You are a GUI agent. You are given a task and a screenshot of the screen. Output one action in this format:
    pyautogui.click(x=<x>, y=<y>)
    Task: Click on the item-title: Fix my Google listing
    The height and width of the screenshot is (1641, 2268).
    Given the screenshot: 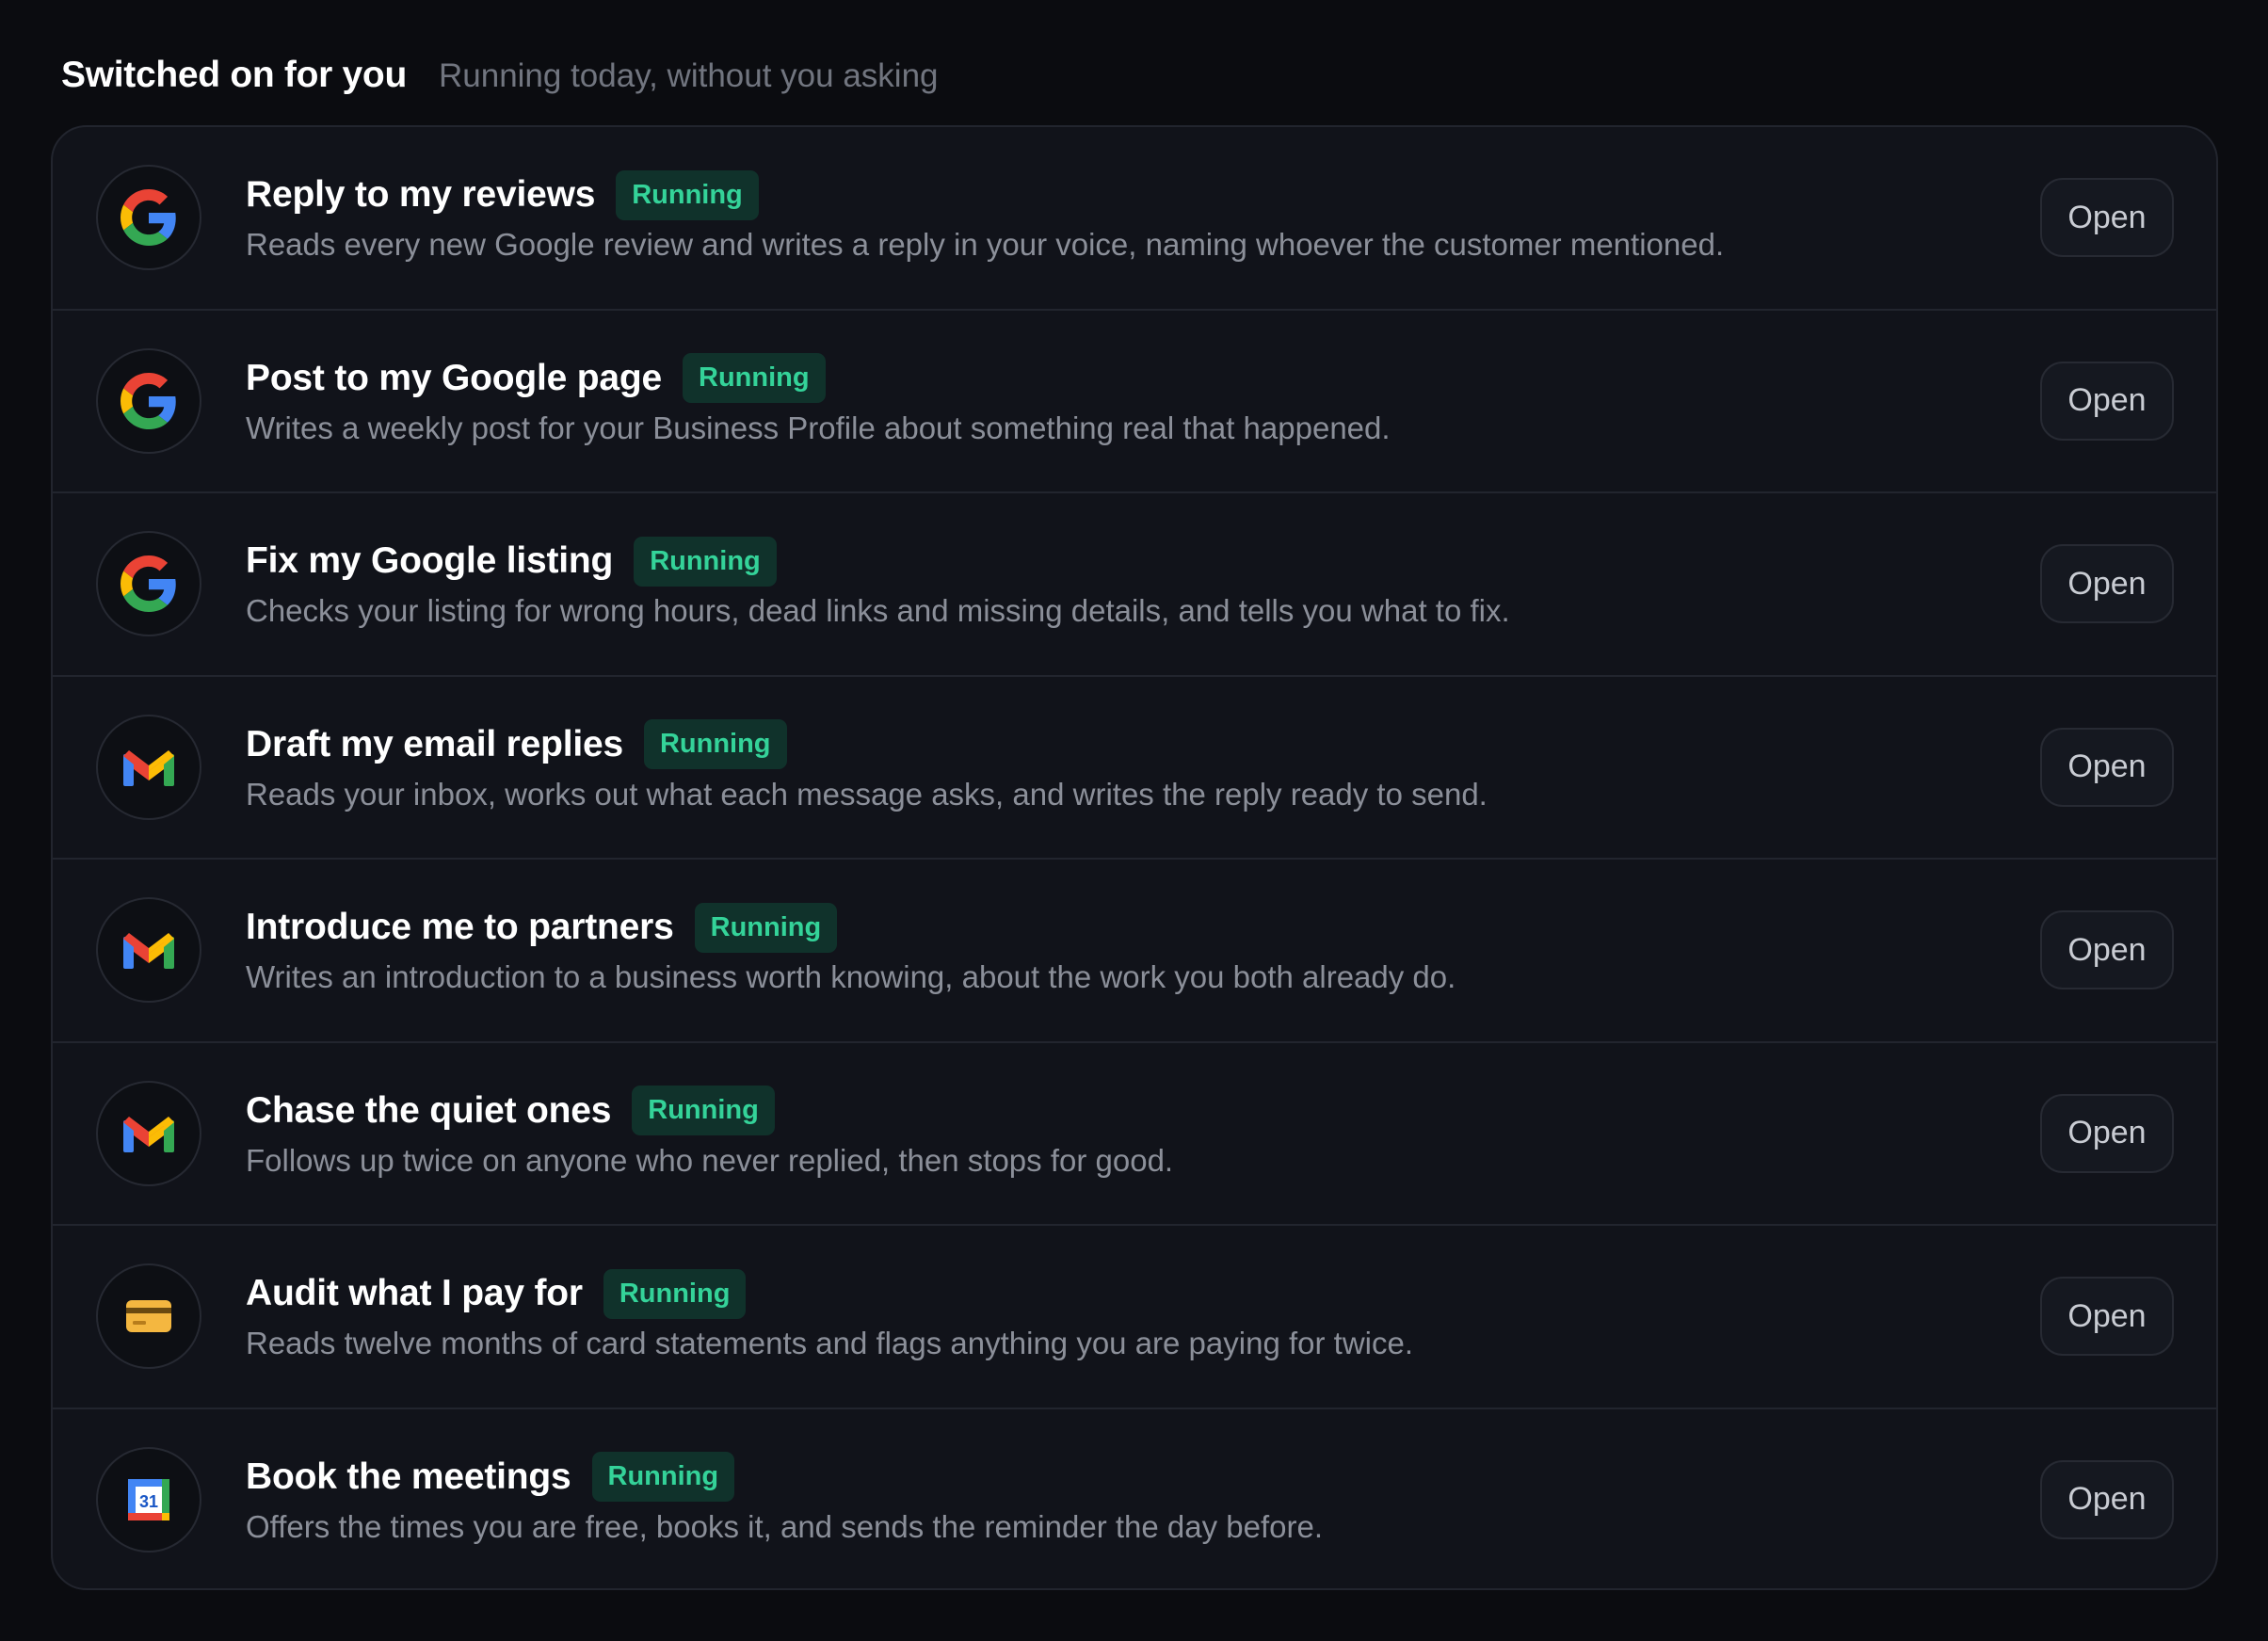 What is the action you would take?
    pyautogui.click(x=430, y=560)
    